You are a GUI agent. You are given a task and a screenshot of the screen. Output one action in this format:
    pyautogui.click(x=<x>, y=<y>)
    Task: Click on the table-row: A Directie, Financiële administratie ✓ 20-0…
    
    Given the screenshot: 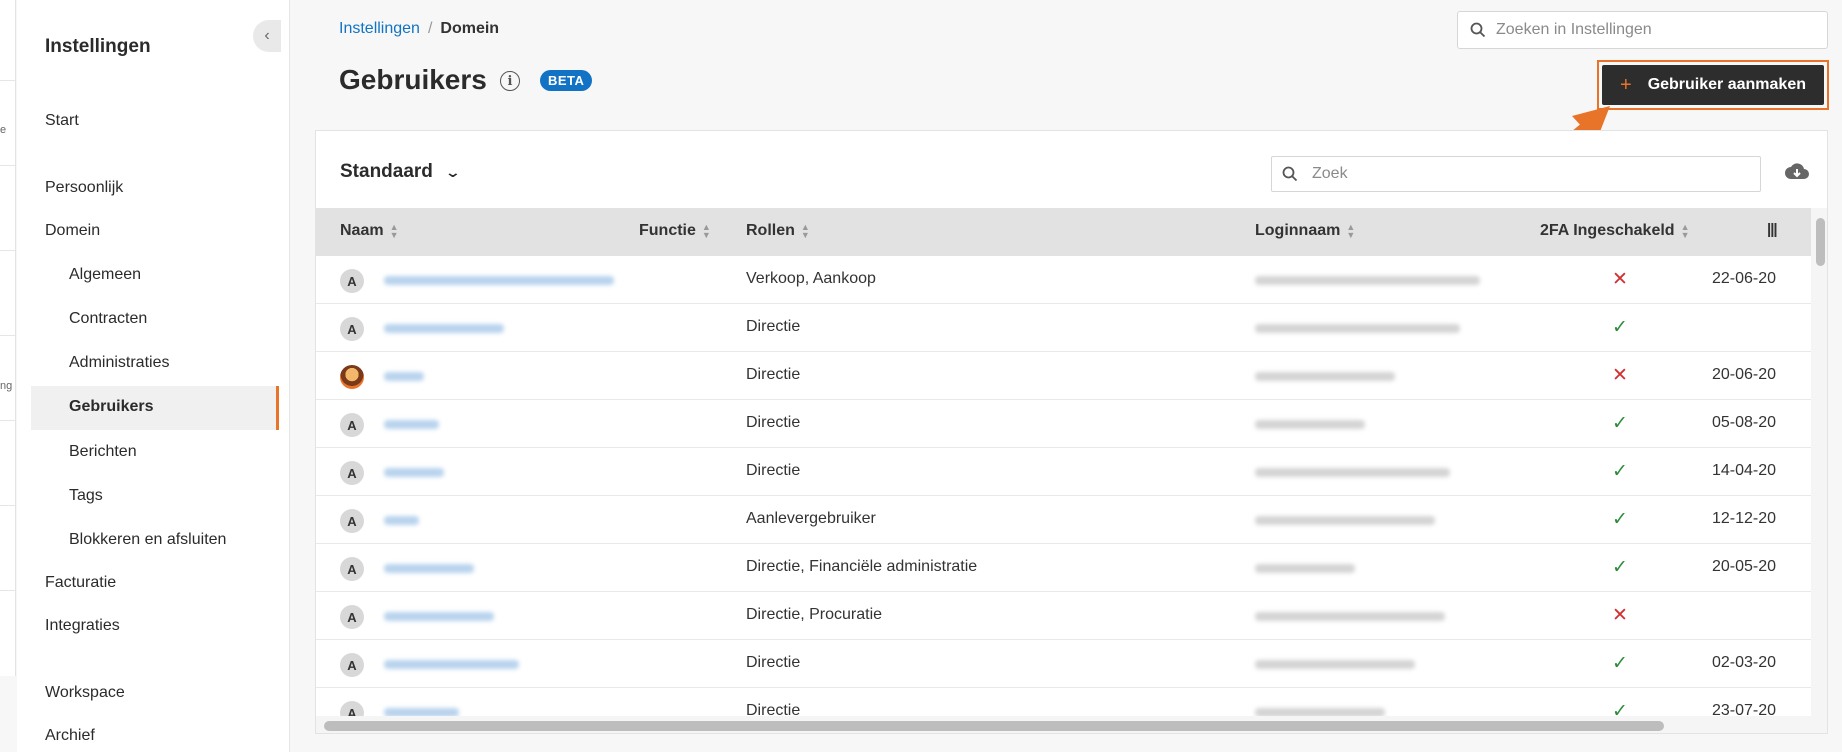 What is the action you would take?
    pyautogui.click(x=1063, y=568)
    